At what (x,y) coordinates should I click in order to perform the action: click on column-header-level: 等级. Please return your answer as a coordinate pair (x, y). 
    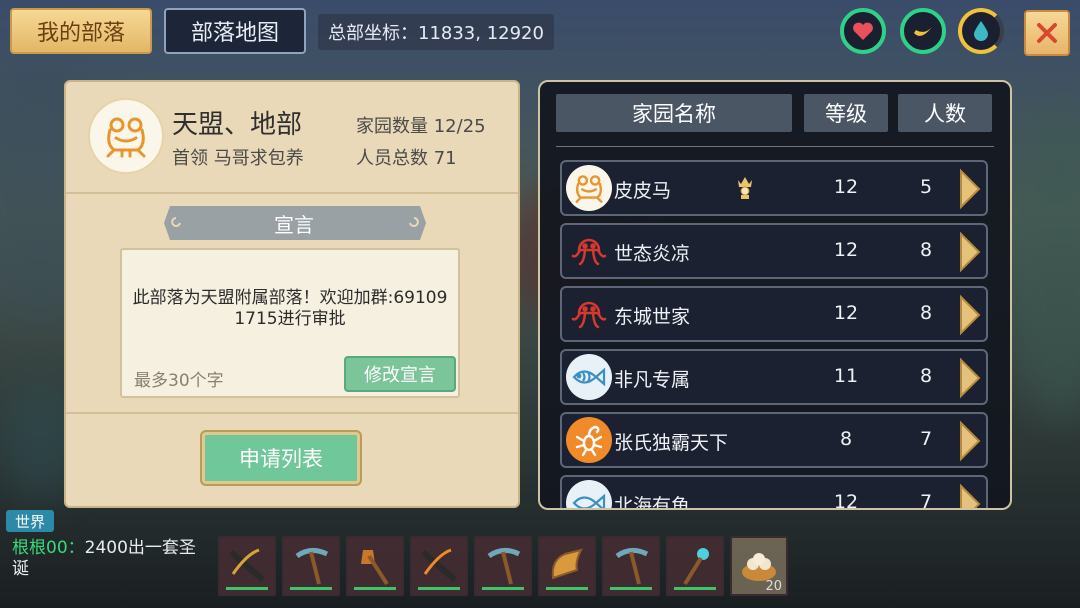
    Looking at the image, I should click on (846, 113).